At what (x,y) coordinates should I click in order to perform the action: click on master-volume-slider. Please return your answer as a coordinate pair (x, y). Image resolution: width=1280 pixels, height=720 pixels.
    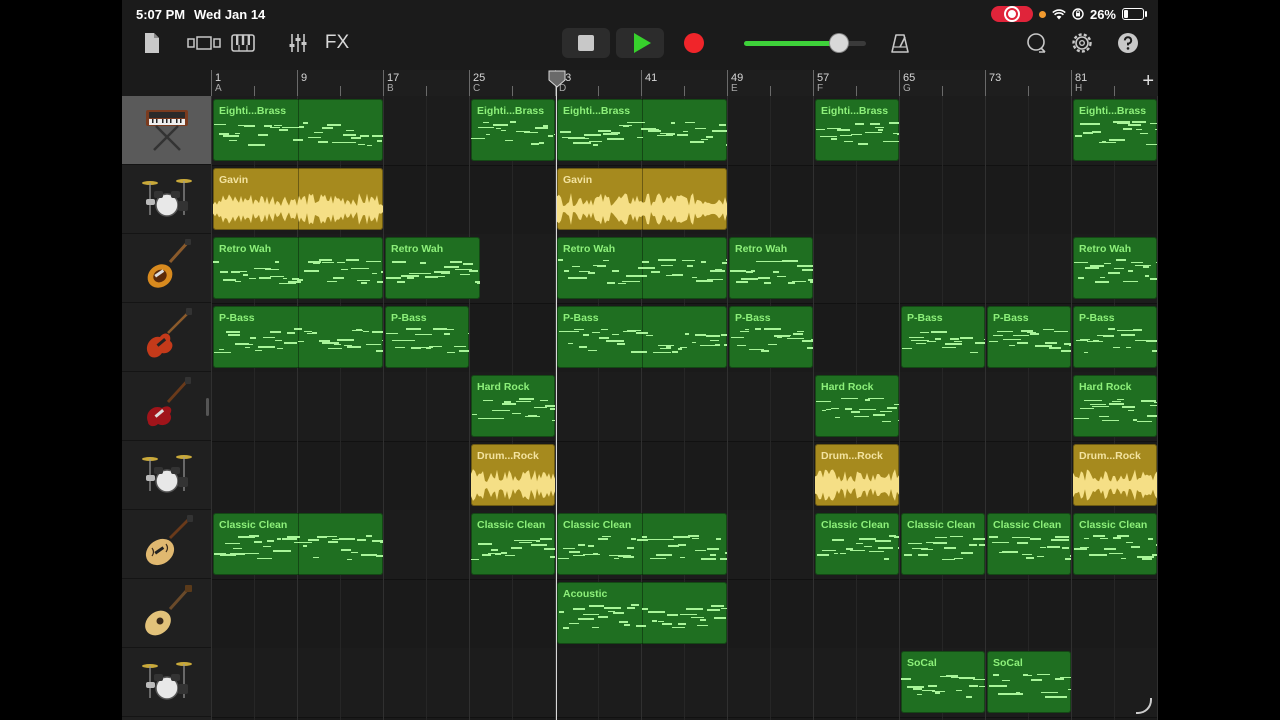
    Looking at the image, I should click on (805, 43).